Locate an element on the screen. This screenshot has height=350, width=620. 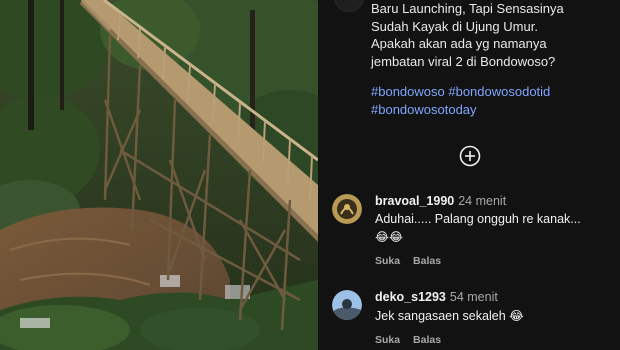
comment-time: 24 menit is located at coordinates (482, 201).